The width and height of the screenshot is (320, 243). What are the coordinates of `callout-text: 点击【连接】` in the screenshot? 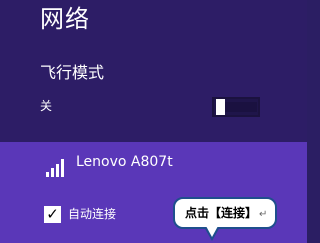 It's located at (221, 213).